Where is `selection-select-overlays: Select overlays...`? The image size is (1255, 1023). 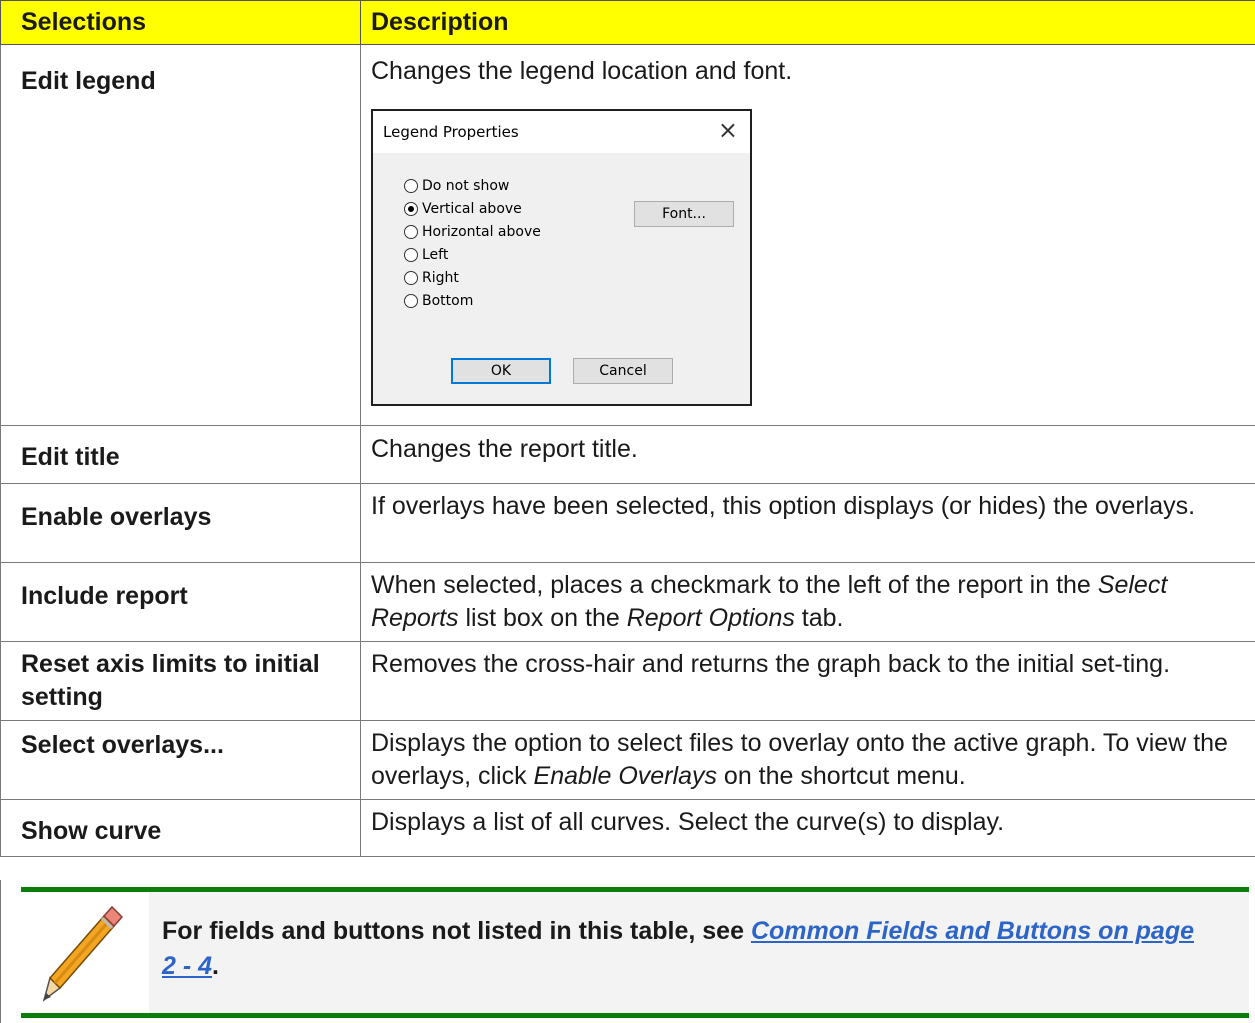
selection-select-overlays: Select overlays... is located at coordinates (180, 760).